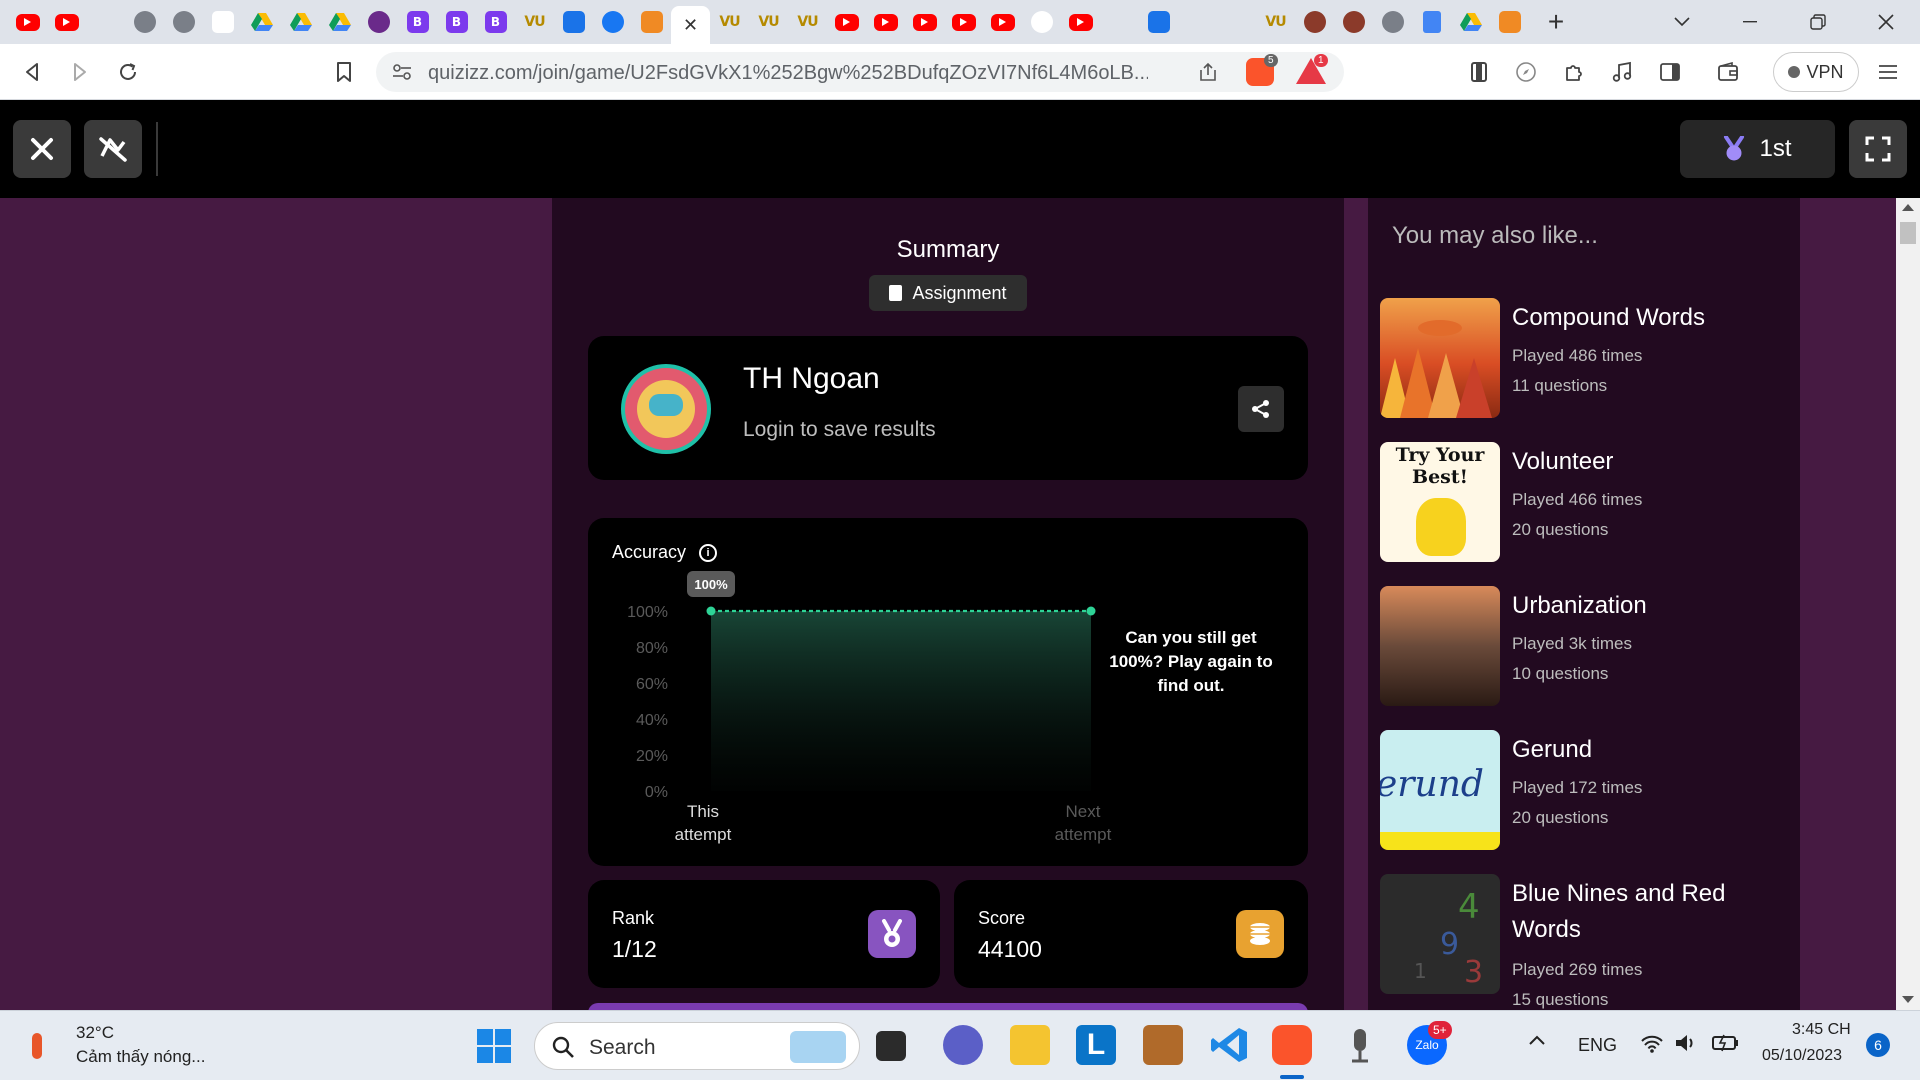 This screenshot has width=1920, height=1080. Describe the element at coordinates (1726, 1045) in the screenshot. I see `battery-icon` at that location.